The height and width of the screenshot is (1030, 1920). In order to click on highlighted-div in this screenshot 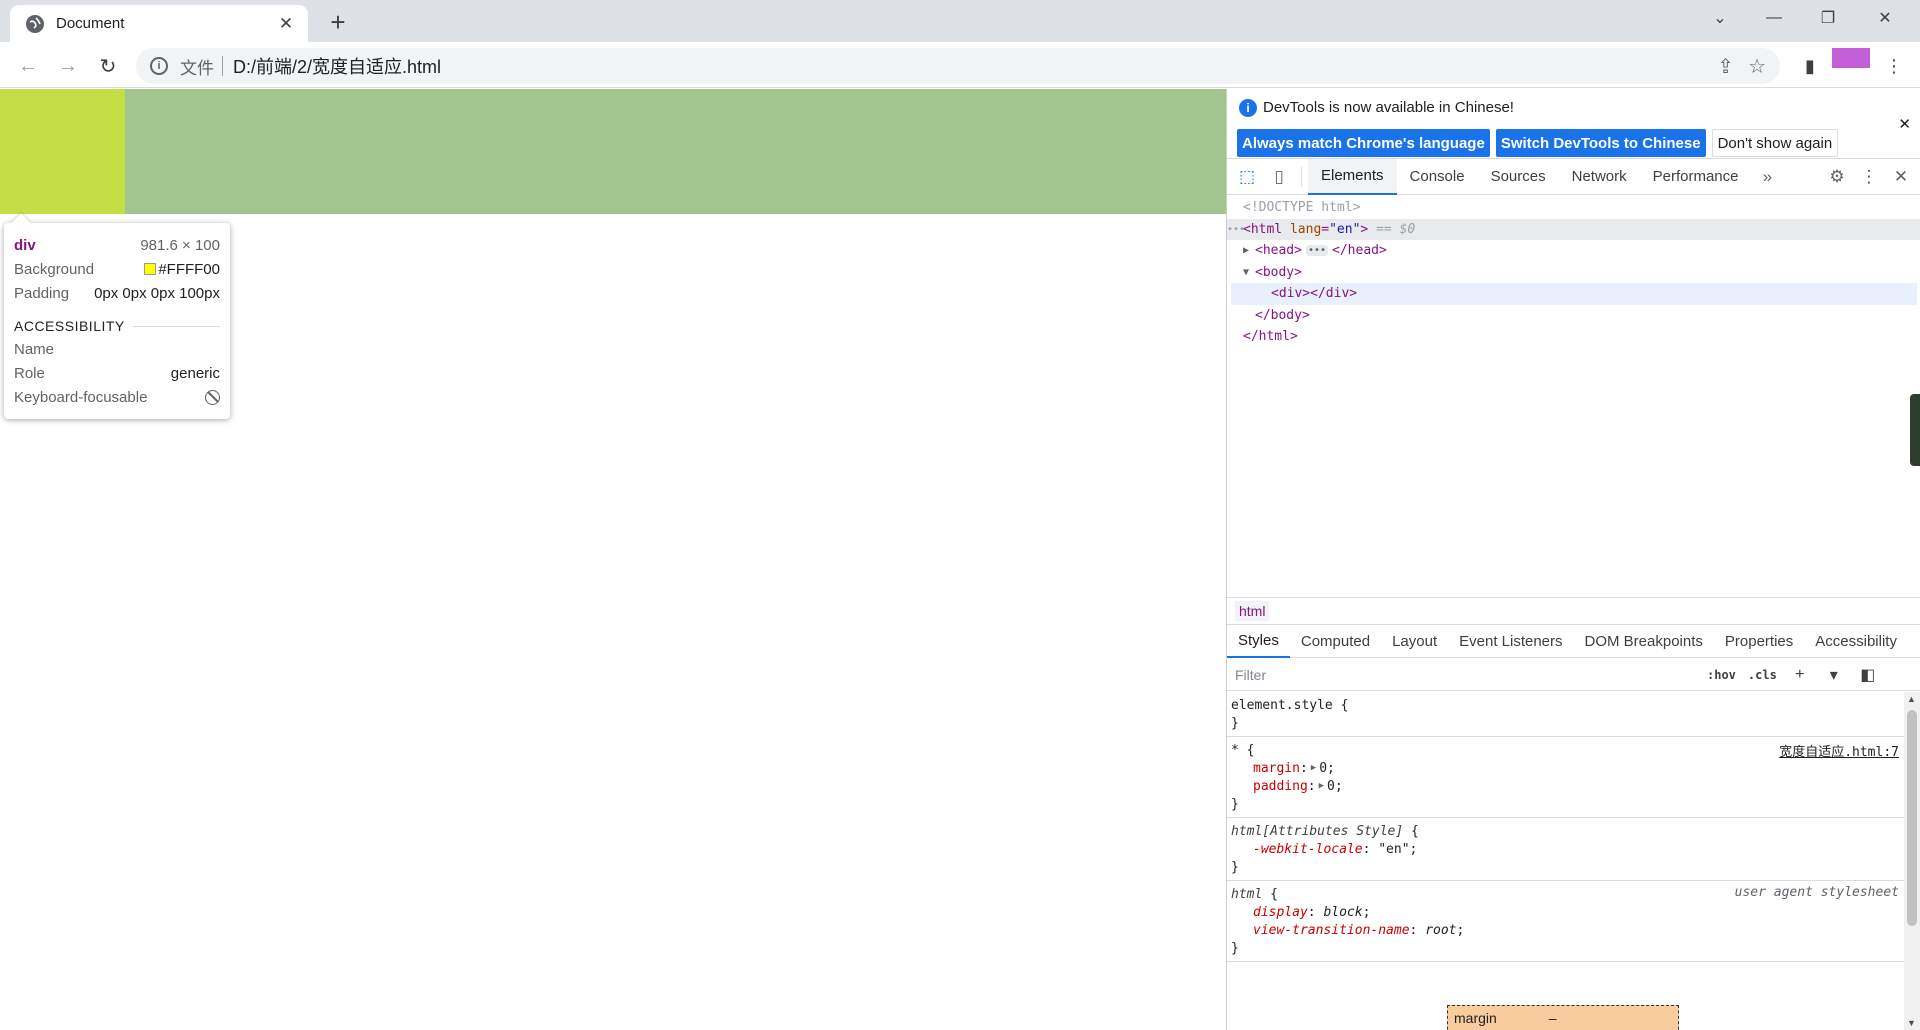, I will do `click(613, 151)`.